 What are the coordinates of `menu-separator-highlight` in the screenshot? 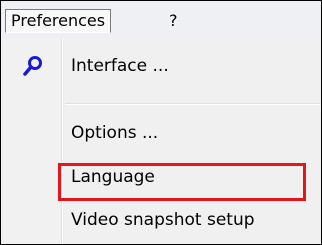 It's located at (193, 104).